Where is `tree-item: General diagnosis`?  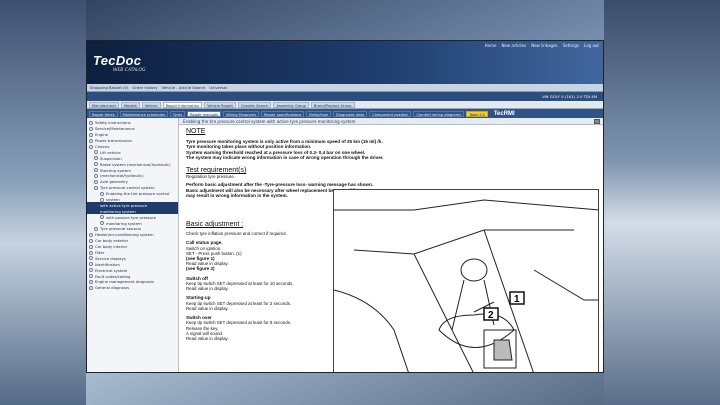 tree-item: General diagnosis is located at coordinates (132, 288).